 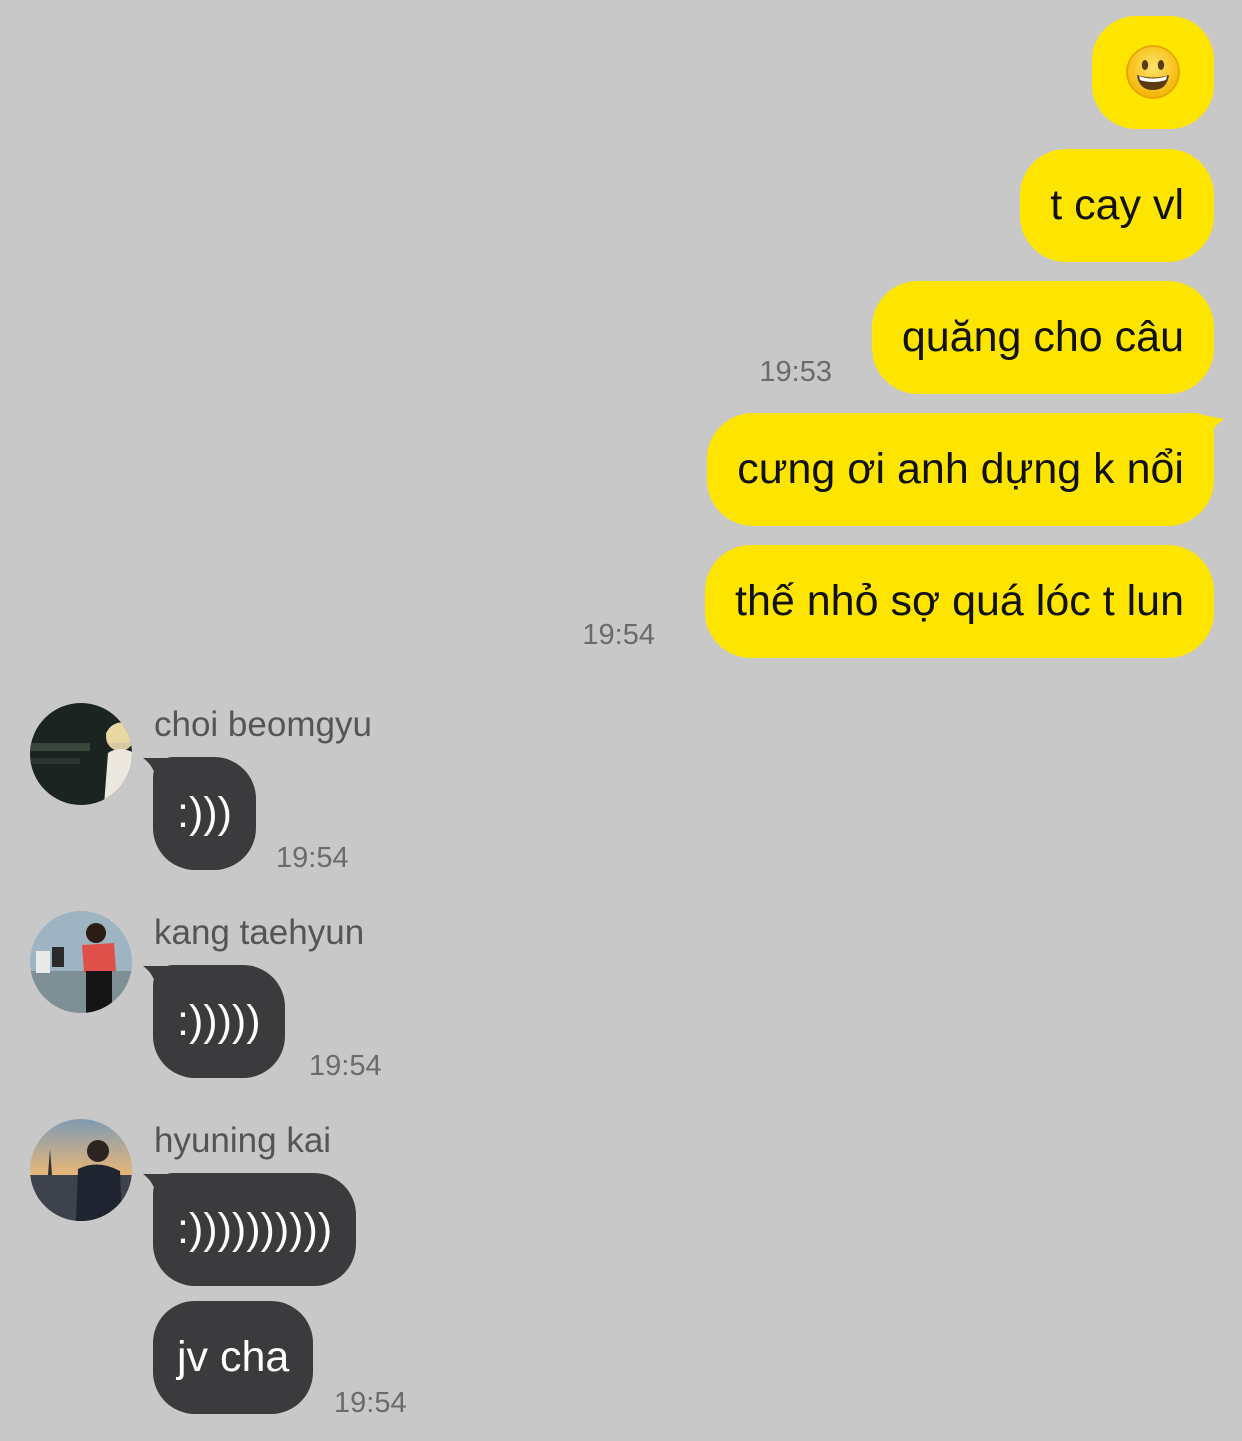 I want to click on outgoing-message: quăng cho câu, so click(x=1042, y=337).